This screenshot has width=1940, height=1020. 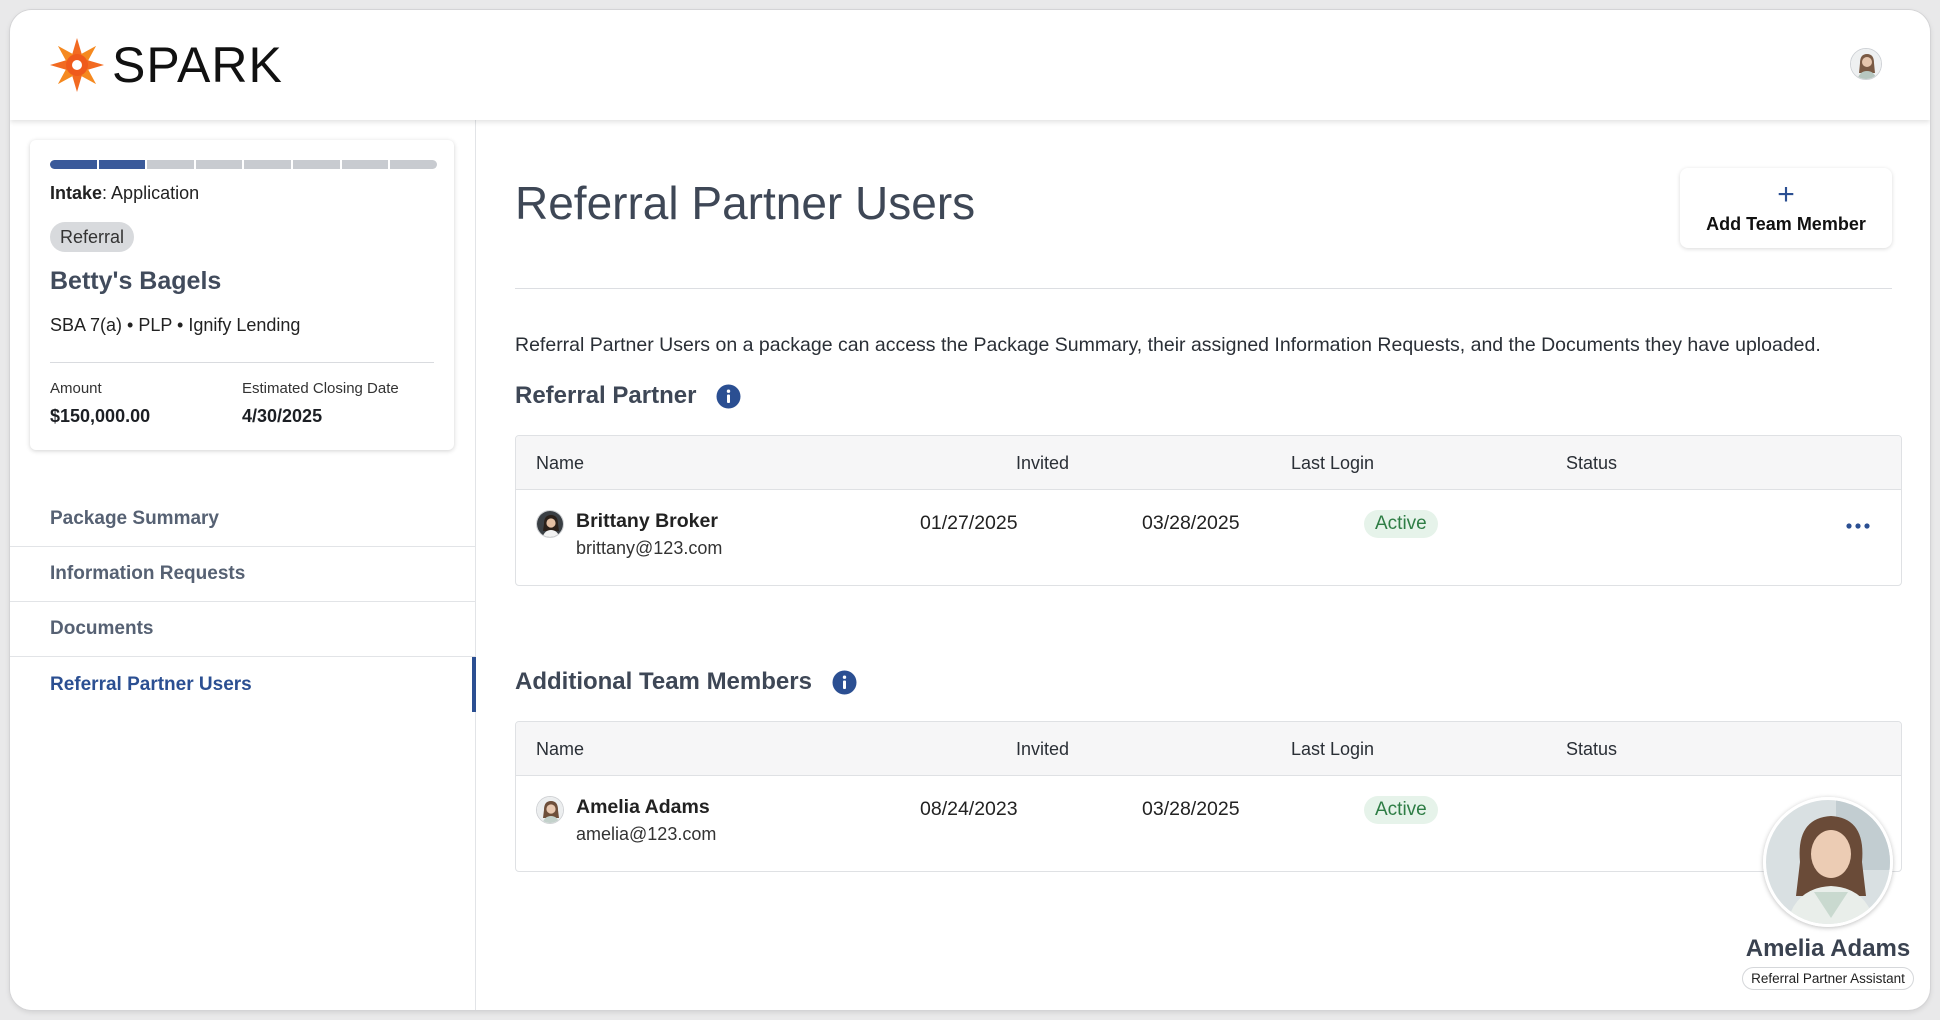 What do you see at coordinates (1786, 223) in the screenshot?
I see `add-team-member-label: Add Team Member` at bounding box center [1786, 223].